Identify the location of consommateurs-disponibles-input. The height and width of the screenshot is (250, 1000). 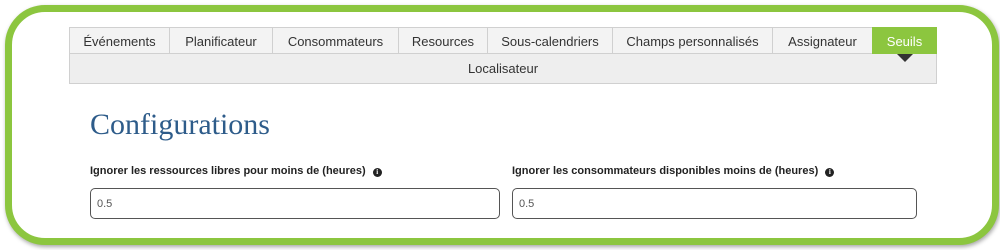
(714, 203).